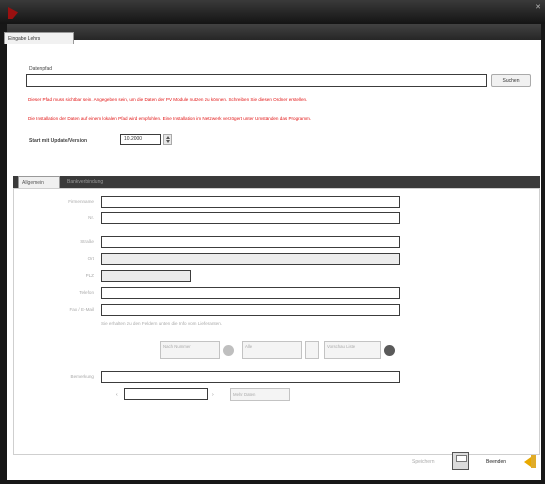 The image size is (545, 484). What do you see at coordinates (58, 141) in the screenshot?
I see `start-label: Start mit Update/Version` at bounding box center [58, 141].